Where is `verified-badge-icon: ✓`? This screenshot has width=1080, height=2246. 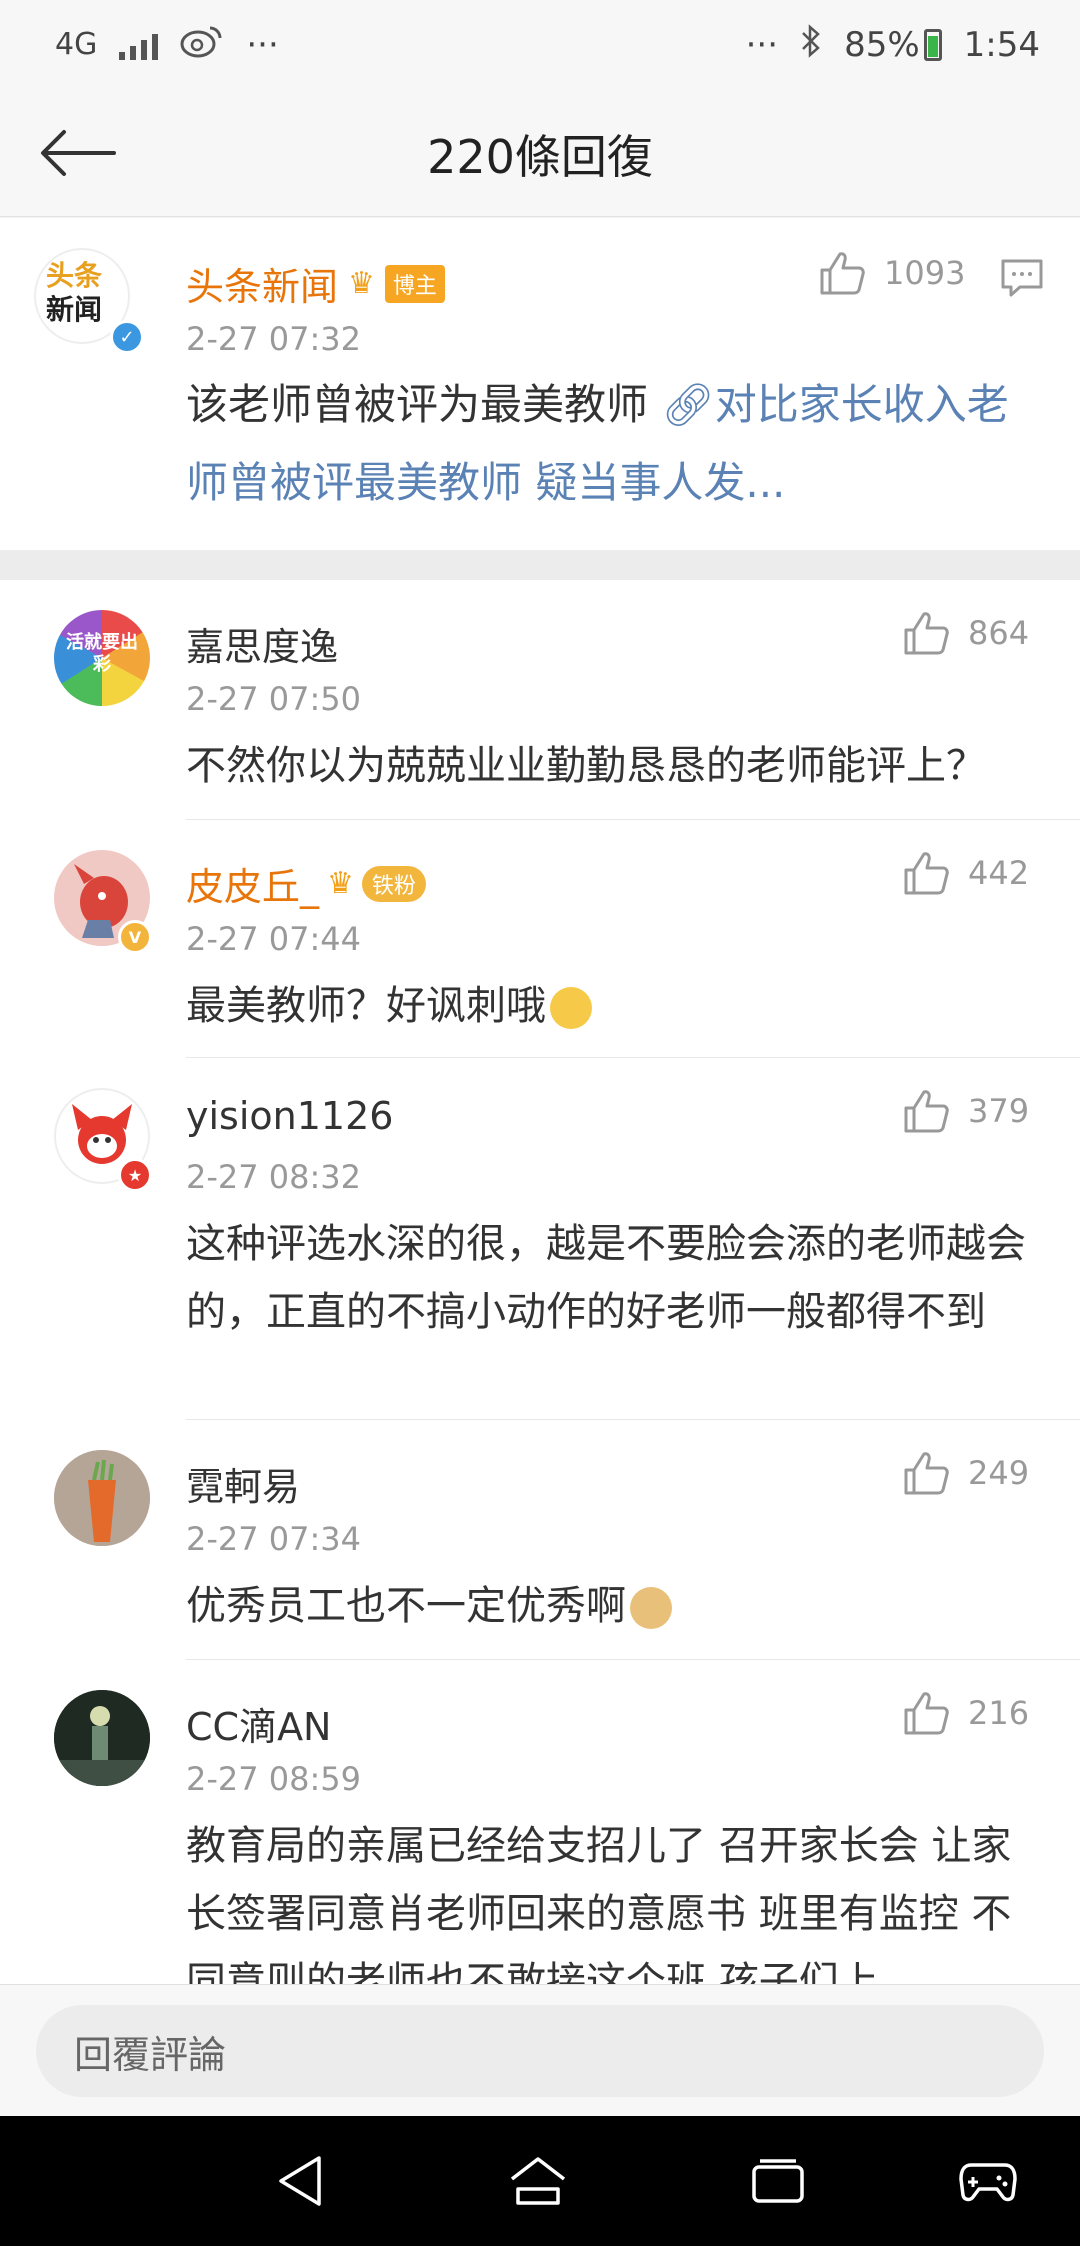 verified-badge-icon: ✓ is located at coordinates (127, 337).